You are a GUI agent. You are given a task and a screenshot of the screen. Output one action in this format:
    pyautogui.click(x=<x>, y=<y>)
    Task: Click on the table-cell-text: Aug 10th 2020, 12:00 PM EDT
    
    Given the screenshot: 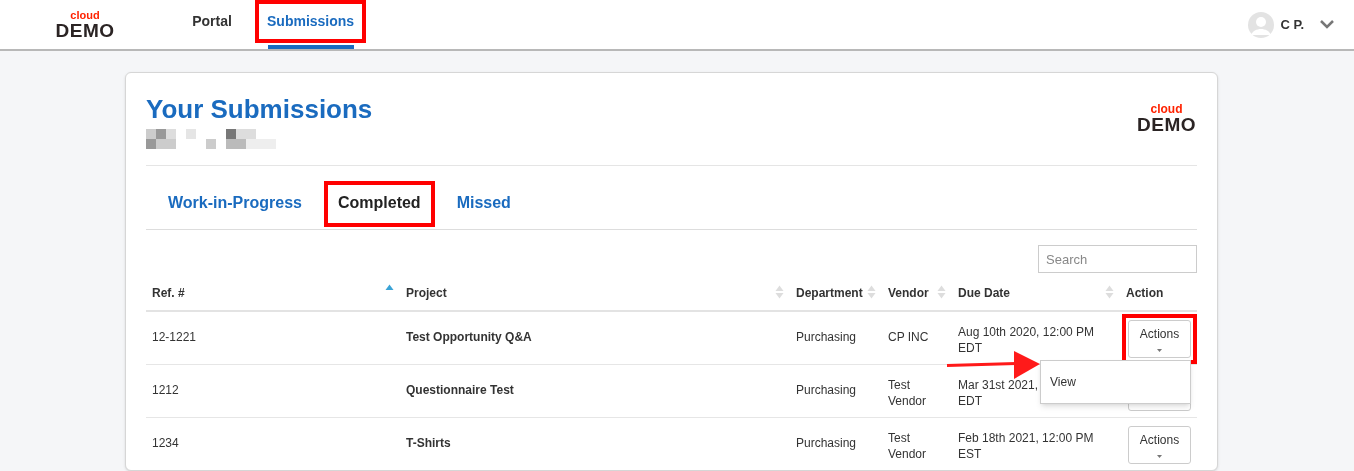 What is the action you would take?
    pyautogui.click(x=1027, y=340)
    